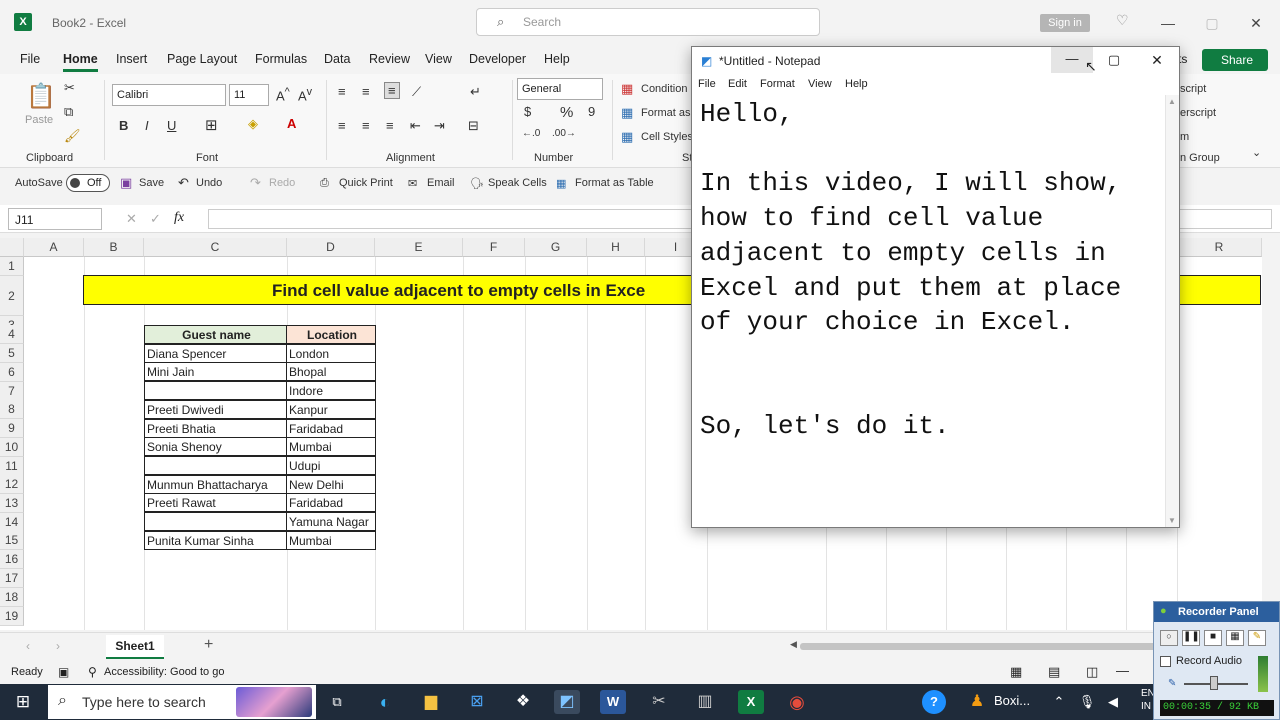  Describe the element at coordinates (88, 183) in the screenshot. I see `autosave-toggle: Off` at that location.